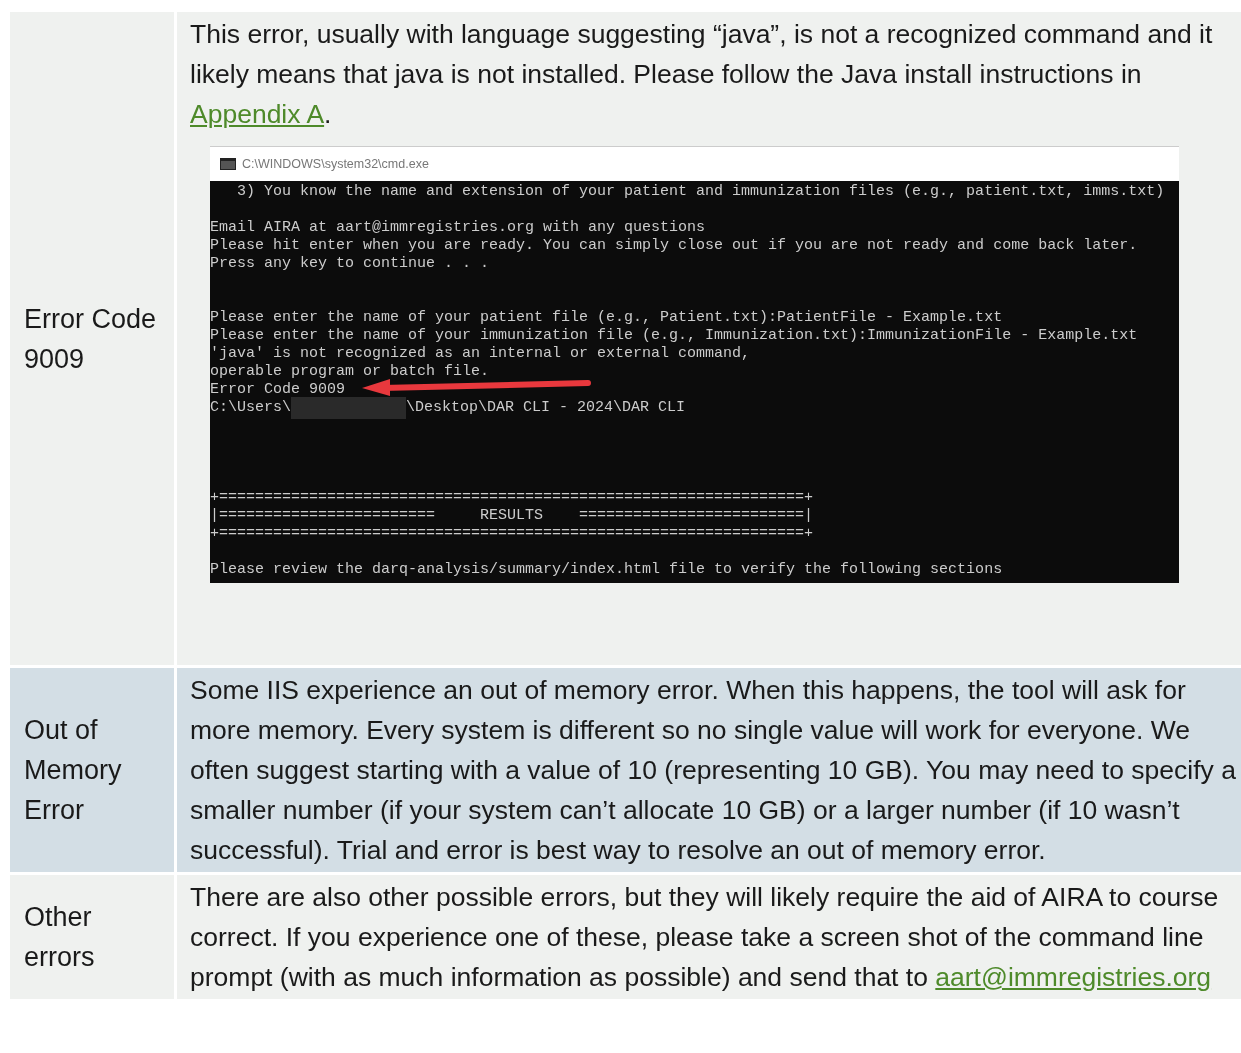  Describe the element at coordinates (350, 264) in the screenshot. I see `console-line: Press any key to continue . . .` at that location.